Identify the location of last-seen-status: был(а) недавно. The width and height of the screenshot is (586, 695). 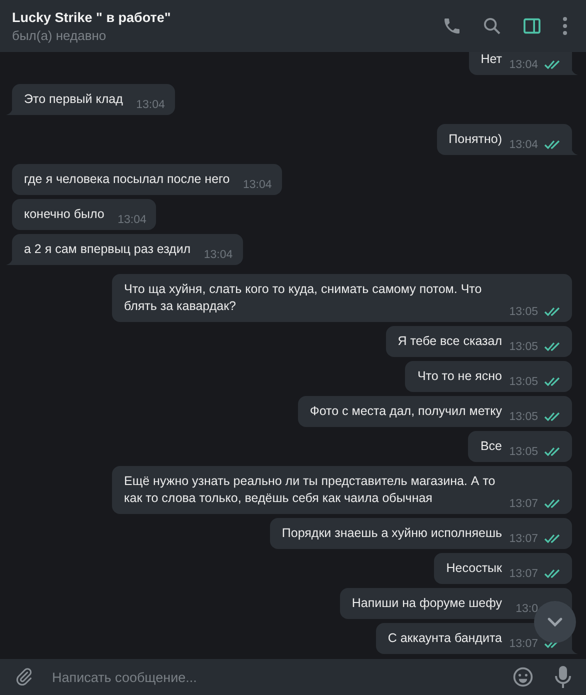
(60, 35).